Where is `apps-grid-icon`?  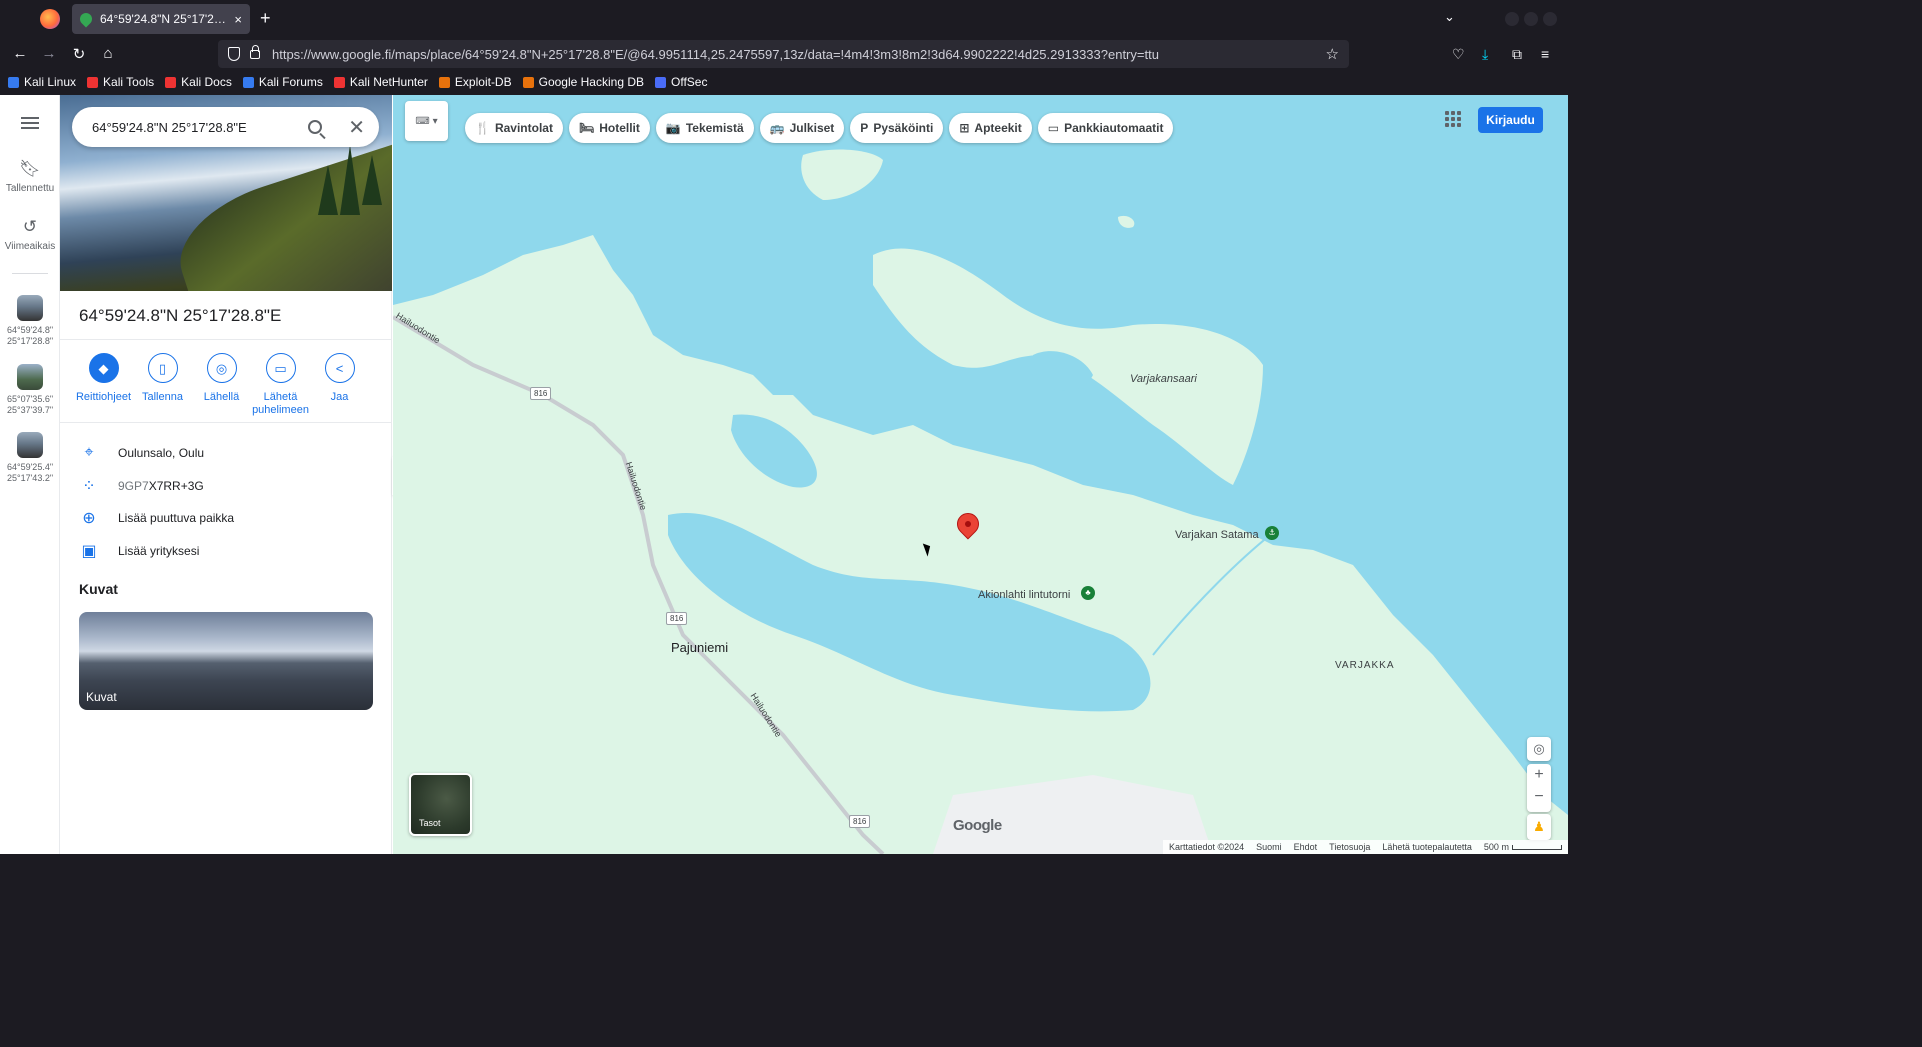
apps-grid-icon is located at coordinates (1453, 119).